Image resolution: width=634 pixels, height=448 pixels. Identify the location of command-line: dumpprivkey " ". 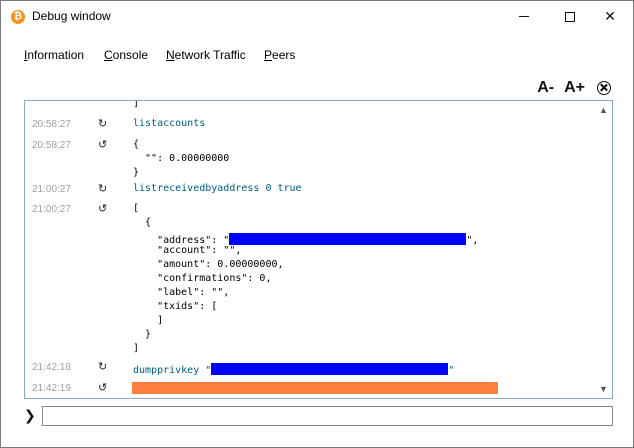
(293, 369).